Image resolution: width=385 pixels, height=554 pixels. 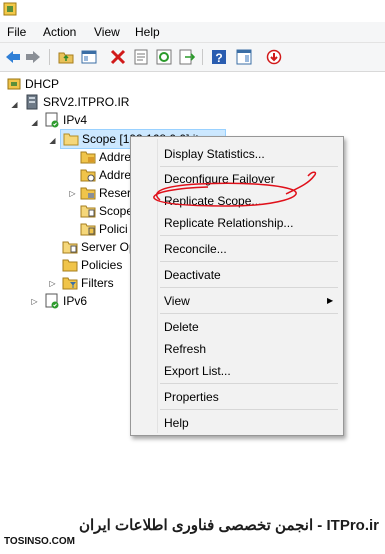 What do you see at coordinates (71, 139) in the screenshot?
I see `folder-icon` at bounding box center [71, 139].